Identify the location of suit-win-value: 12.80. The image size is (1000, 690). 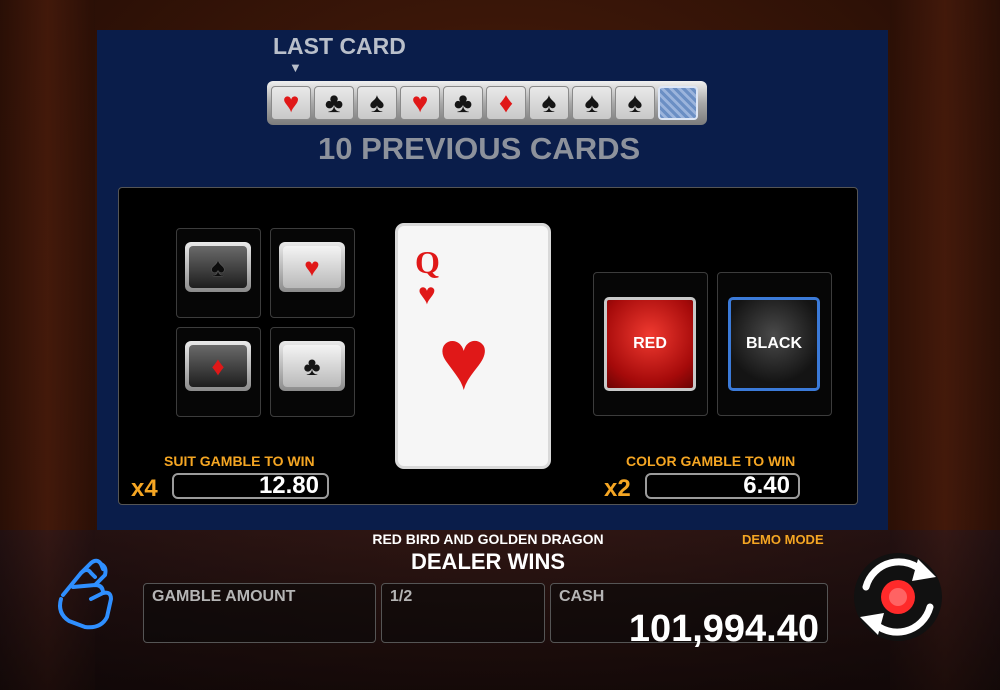
(250, 486).